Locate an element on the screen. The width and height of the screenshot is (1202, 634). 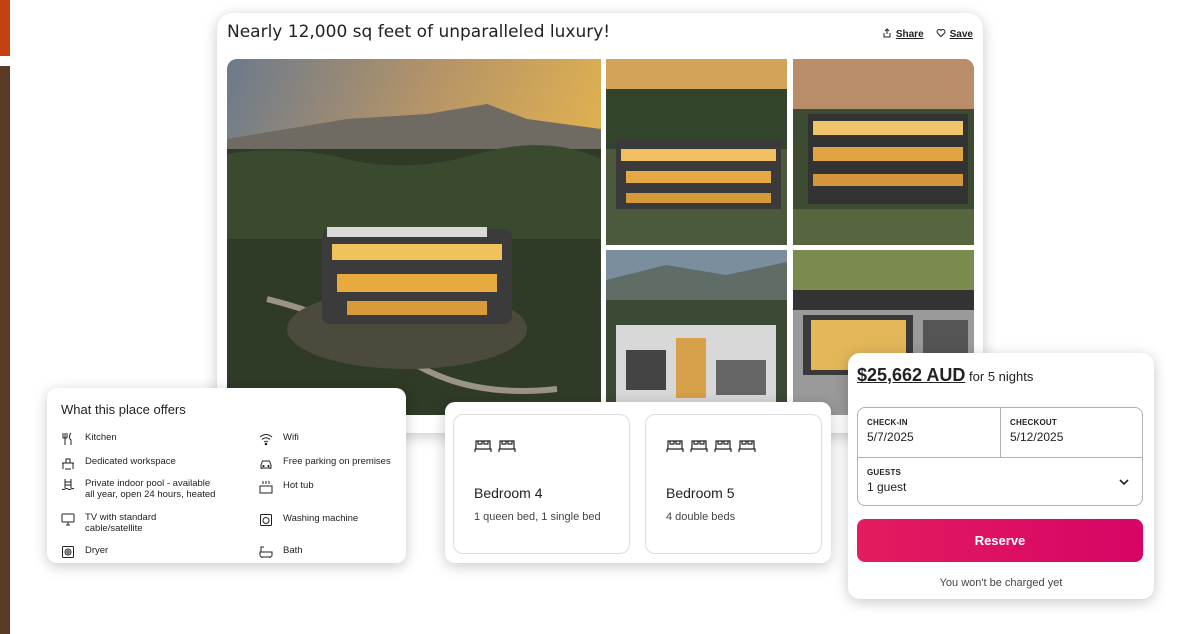
amenity-tv: TV with standard cable/satellite is located at coordinates (131, 523).